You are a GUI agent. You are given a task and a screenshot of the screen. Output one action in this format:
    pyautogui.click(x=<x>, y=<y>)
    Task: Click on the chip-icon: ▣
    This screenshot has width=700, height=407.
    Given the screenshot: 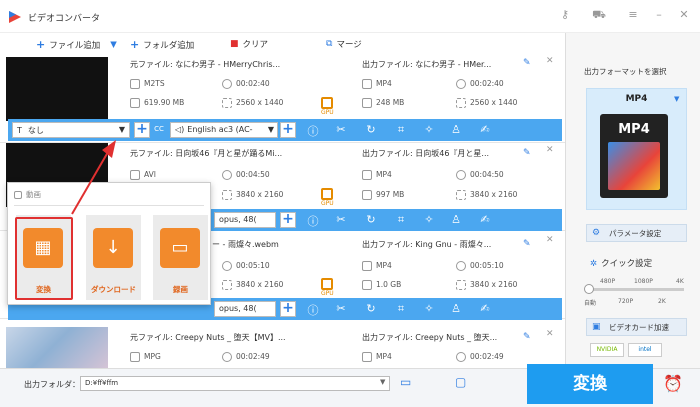 What is the action you would take?
    pyautogui.click(x=596, y=327)
    